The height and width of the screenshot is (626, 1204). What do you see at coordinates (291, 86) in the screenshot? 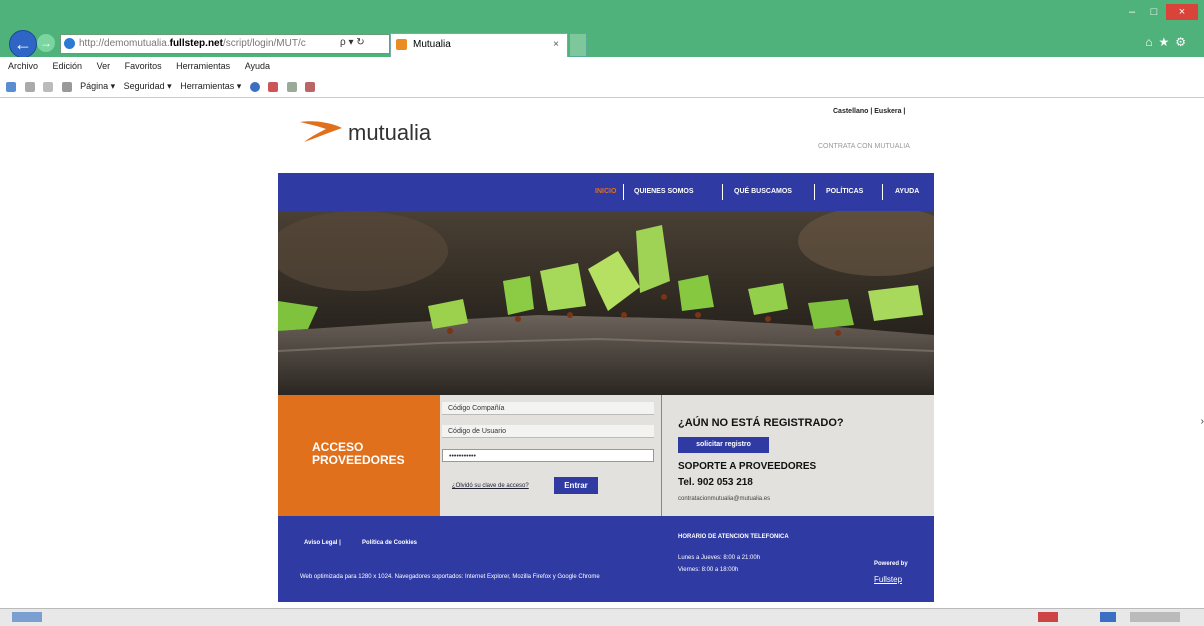
I see `settings-icon` at bounding box center [291, 86].